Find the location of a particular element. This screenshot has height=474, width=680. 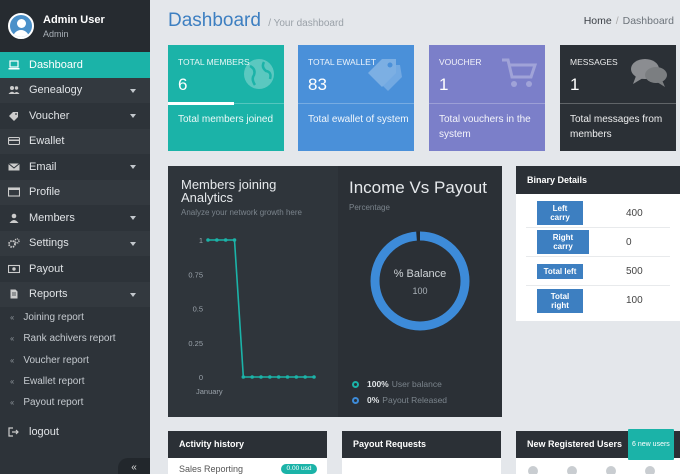

sidebar-item-ewallet: Ewallet is located at coordinates (75, 141).